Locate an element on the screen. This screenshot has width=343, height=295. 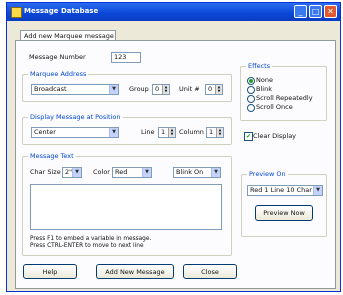
clear-display-checkbox: Clear Display is located at coordinates (270, 136).